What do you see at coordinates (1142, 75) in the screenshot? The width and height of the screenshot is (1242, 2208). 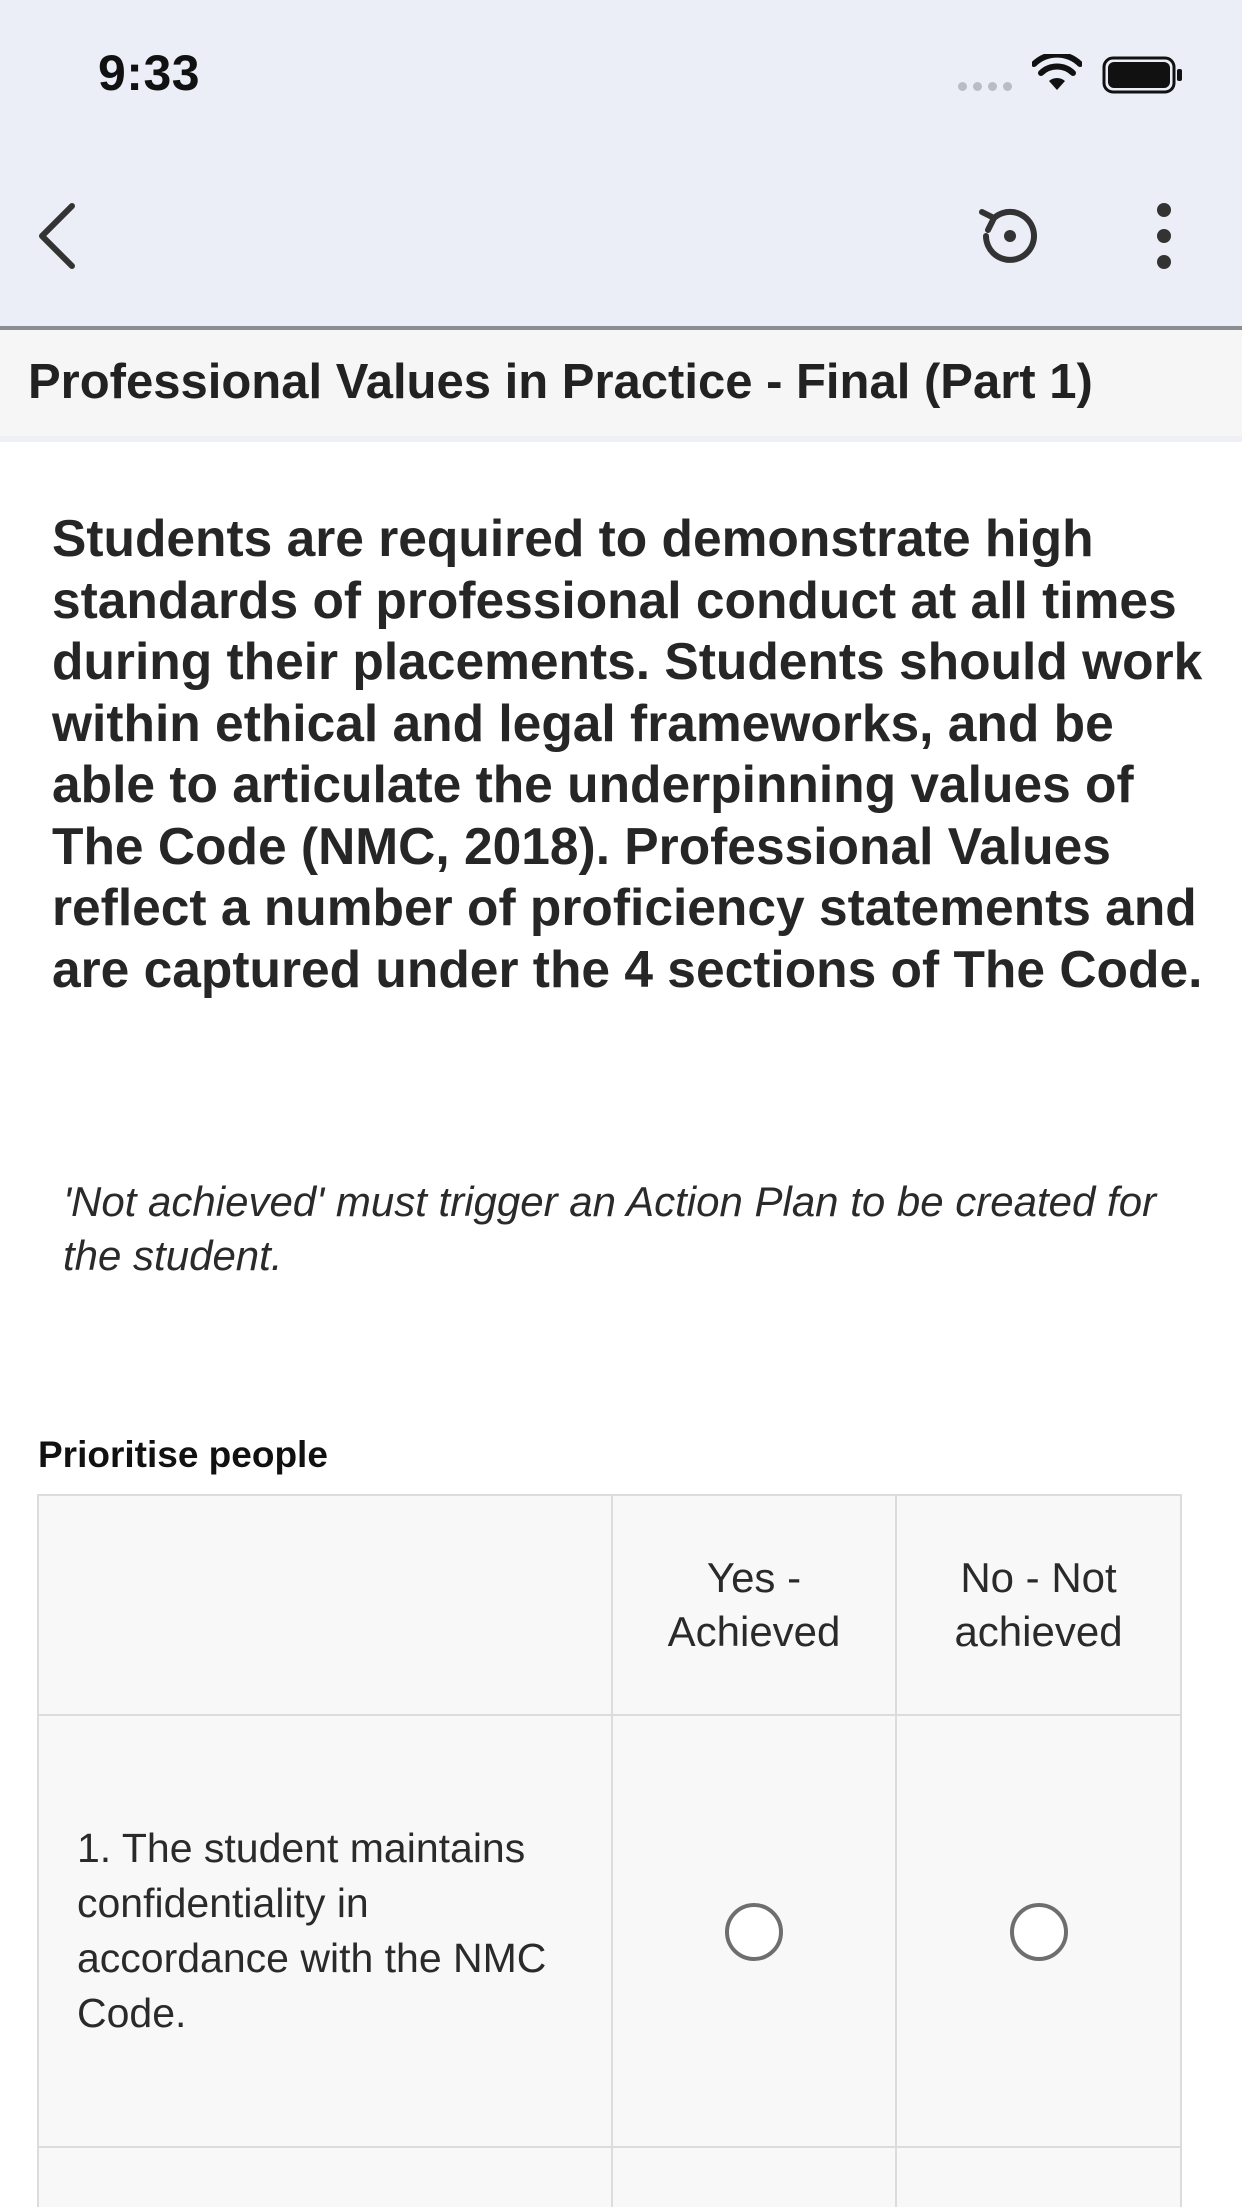 I see `battery-icon` at bounding box center [1142, 75].